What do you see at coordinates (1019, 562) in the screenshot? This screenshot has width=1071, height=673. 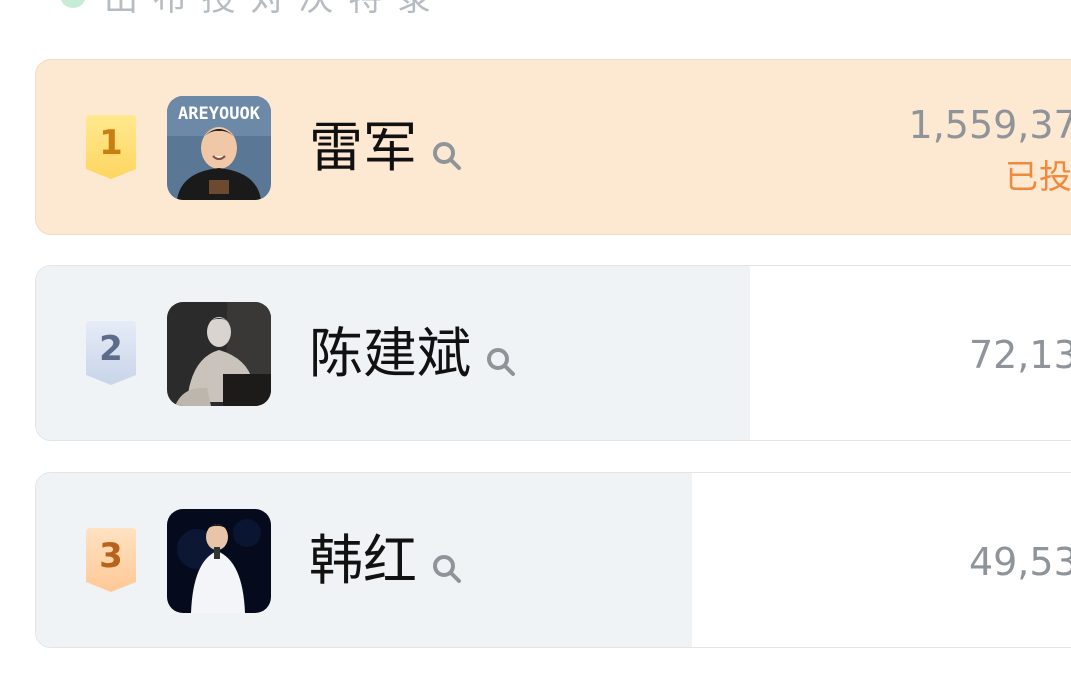 I see `vote-count: 49,539 票` at bounding box center [1019, 562].